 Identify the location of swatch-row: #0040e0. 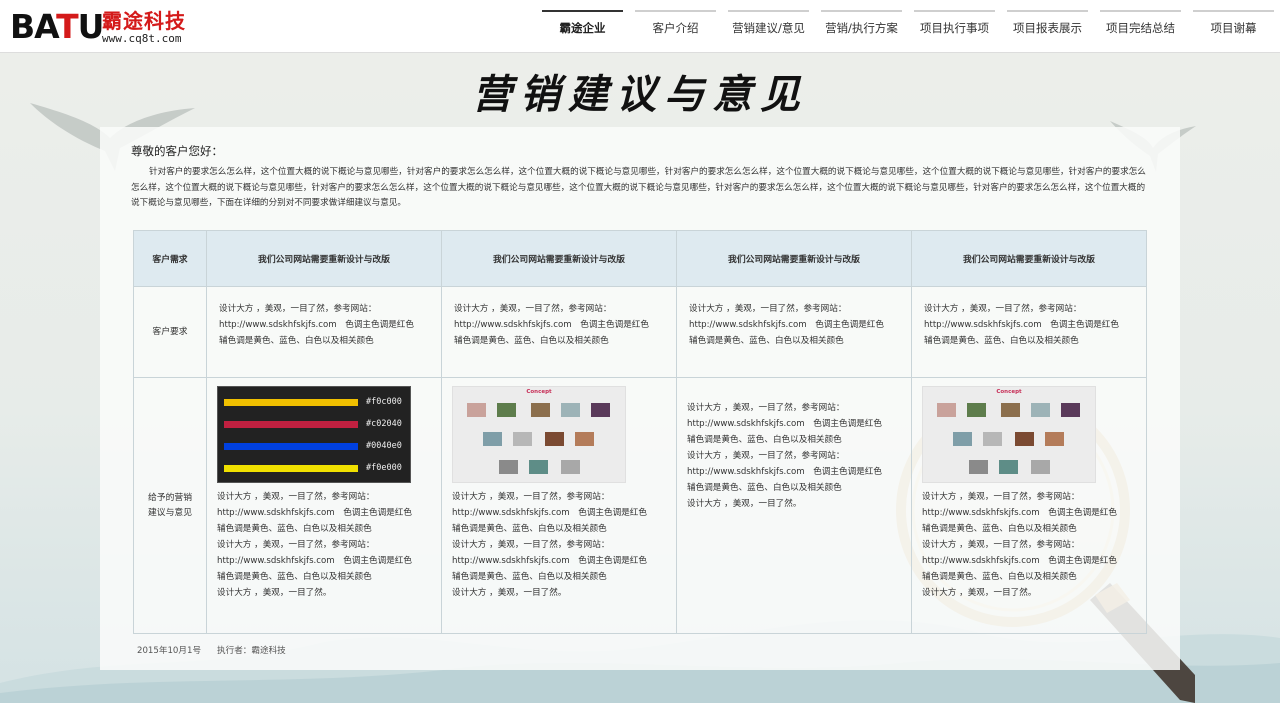
(314, 446).